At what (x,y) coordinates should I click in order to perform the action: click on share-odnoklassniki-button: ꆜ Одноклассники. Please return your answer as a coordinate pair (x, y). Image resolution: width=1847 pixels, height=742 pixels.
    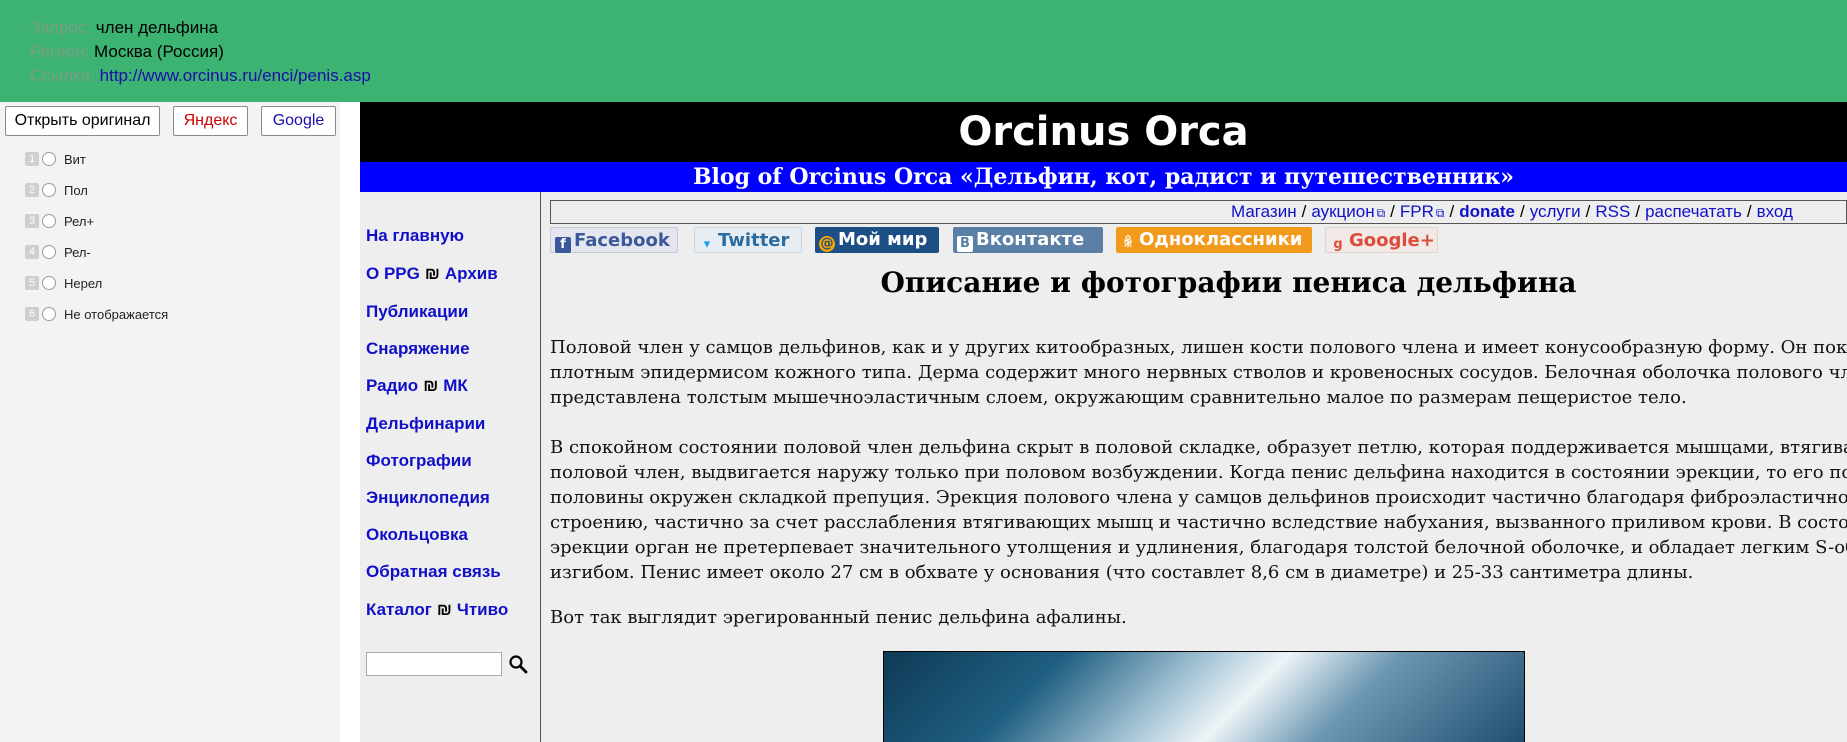
    Looking at the image, I should click on (1214, 240).